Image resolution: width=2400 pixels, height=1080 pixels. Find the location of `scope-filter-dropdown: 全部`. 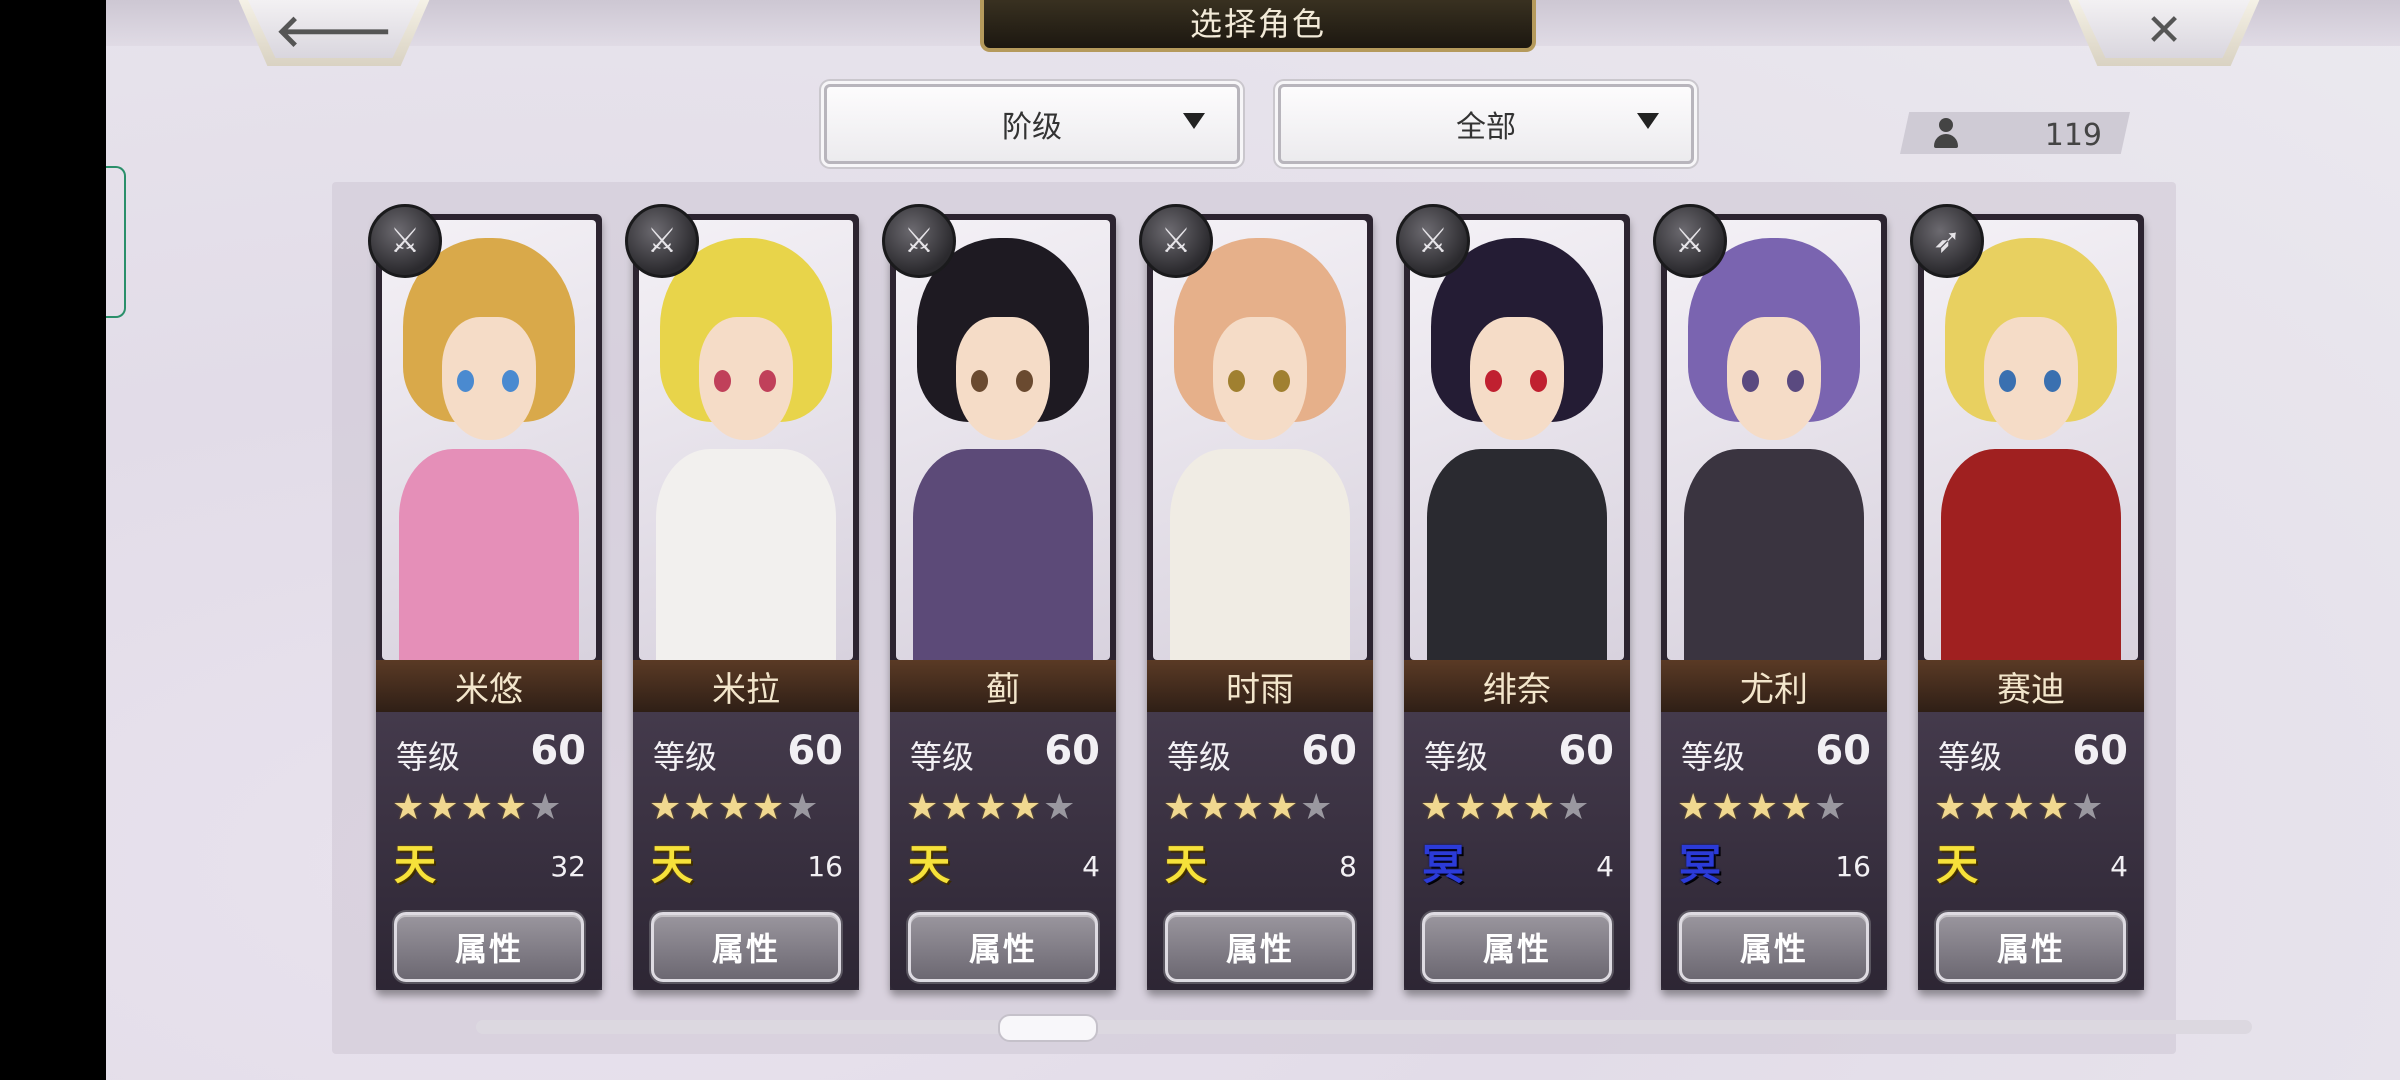

scope-filter-dropdown: 全部 is located at coordinates (1486, 124).